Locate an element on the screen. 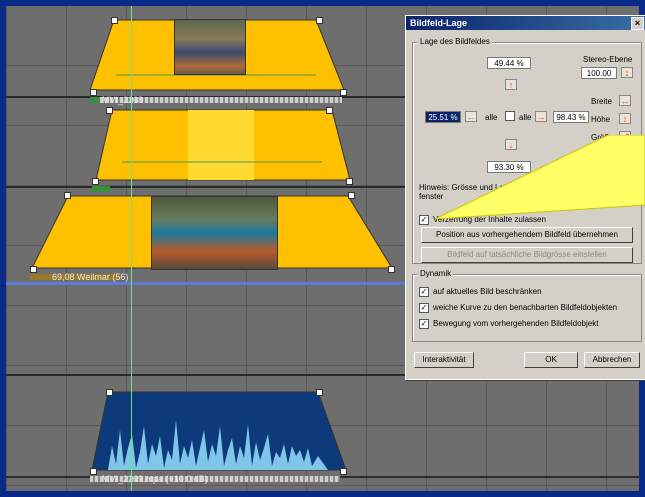 The width and height of the screenshot is (645, 497). clip1-tag is located at coordinates (95, 100).